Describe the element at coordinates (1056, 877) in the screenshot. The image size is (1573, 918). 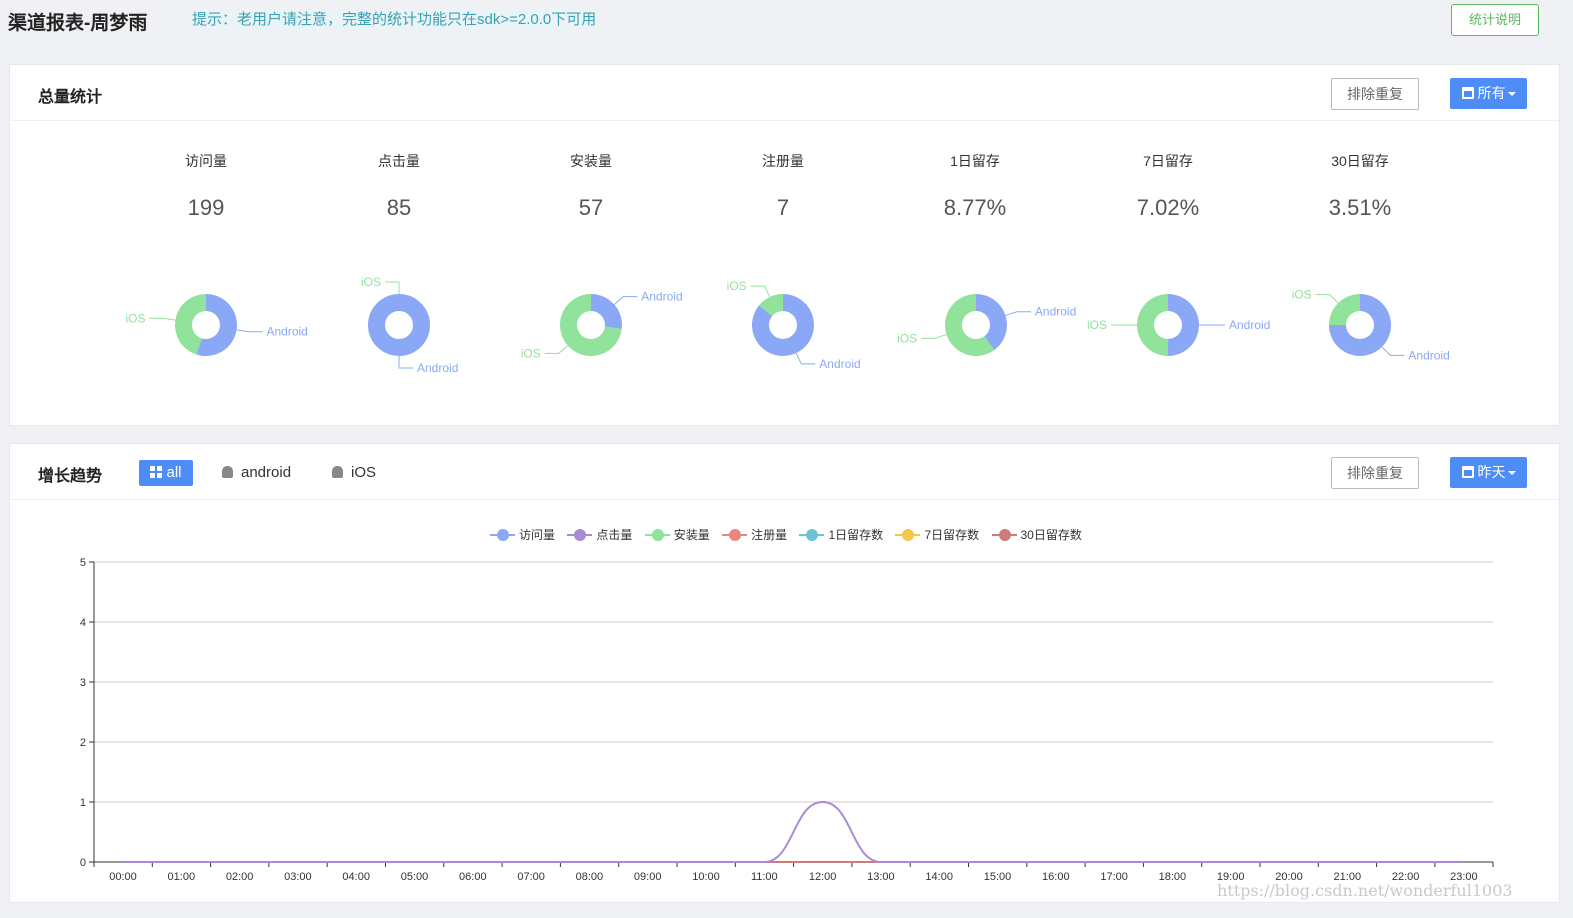
I see `x-tick-label: 16:00` at that location.